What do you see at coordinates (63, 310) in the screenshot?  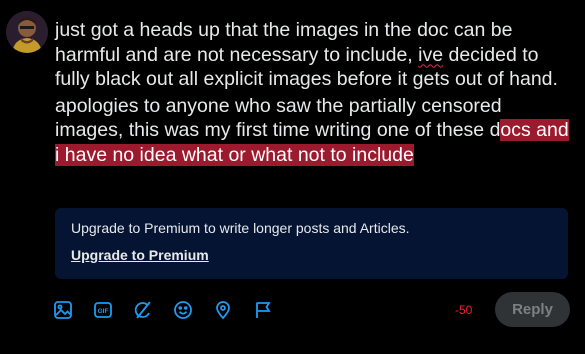 I see `image-icon` at bounding box center [63, 310].